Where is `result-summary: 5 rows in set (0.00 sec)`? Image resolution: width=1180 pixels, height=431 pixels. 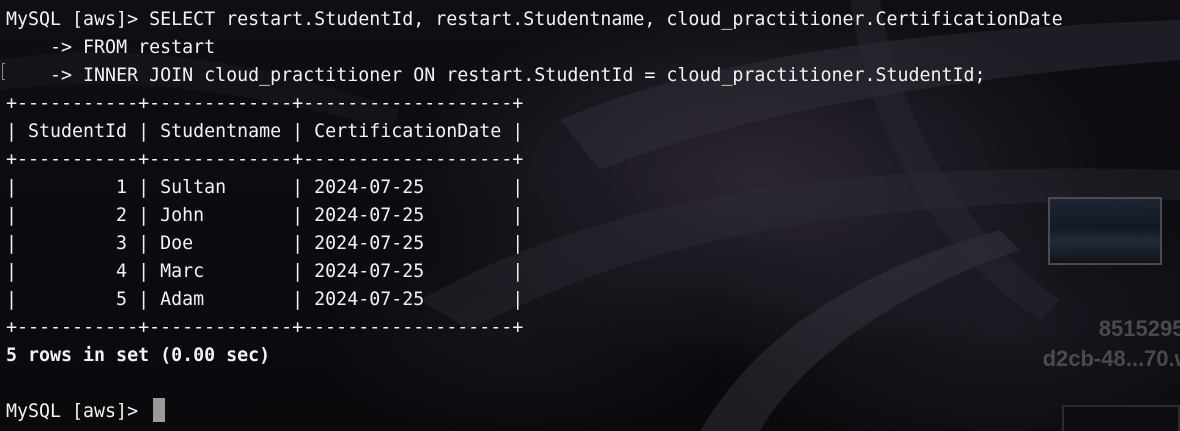 result-summary: 5 rows in set (0.00 sec) is located at coordinates (138, 355).